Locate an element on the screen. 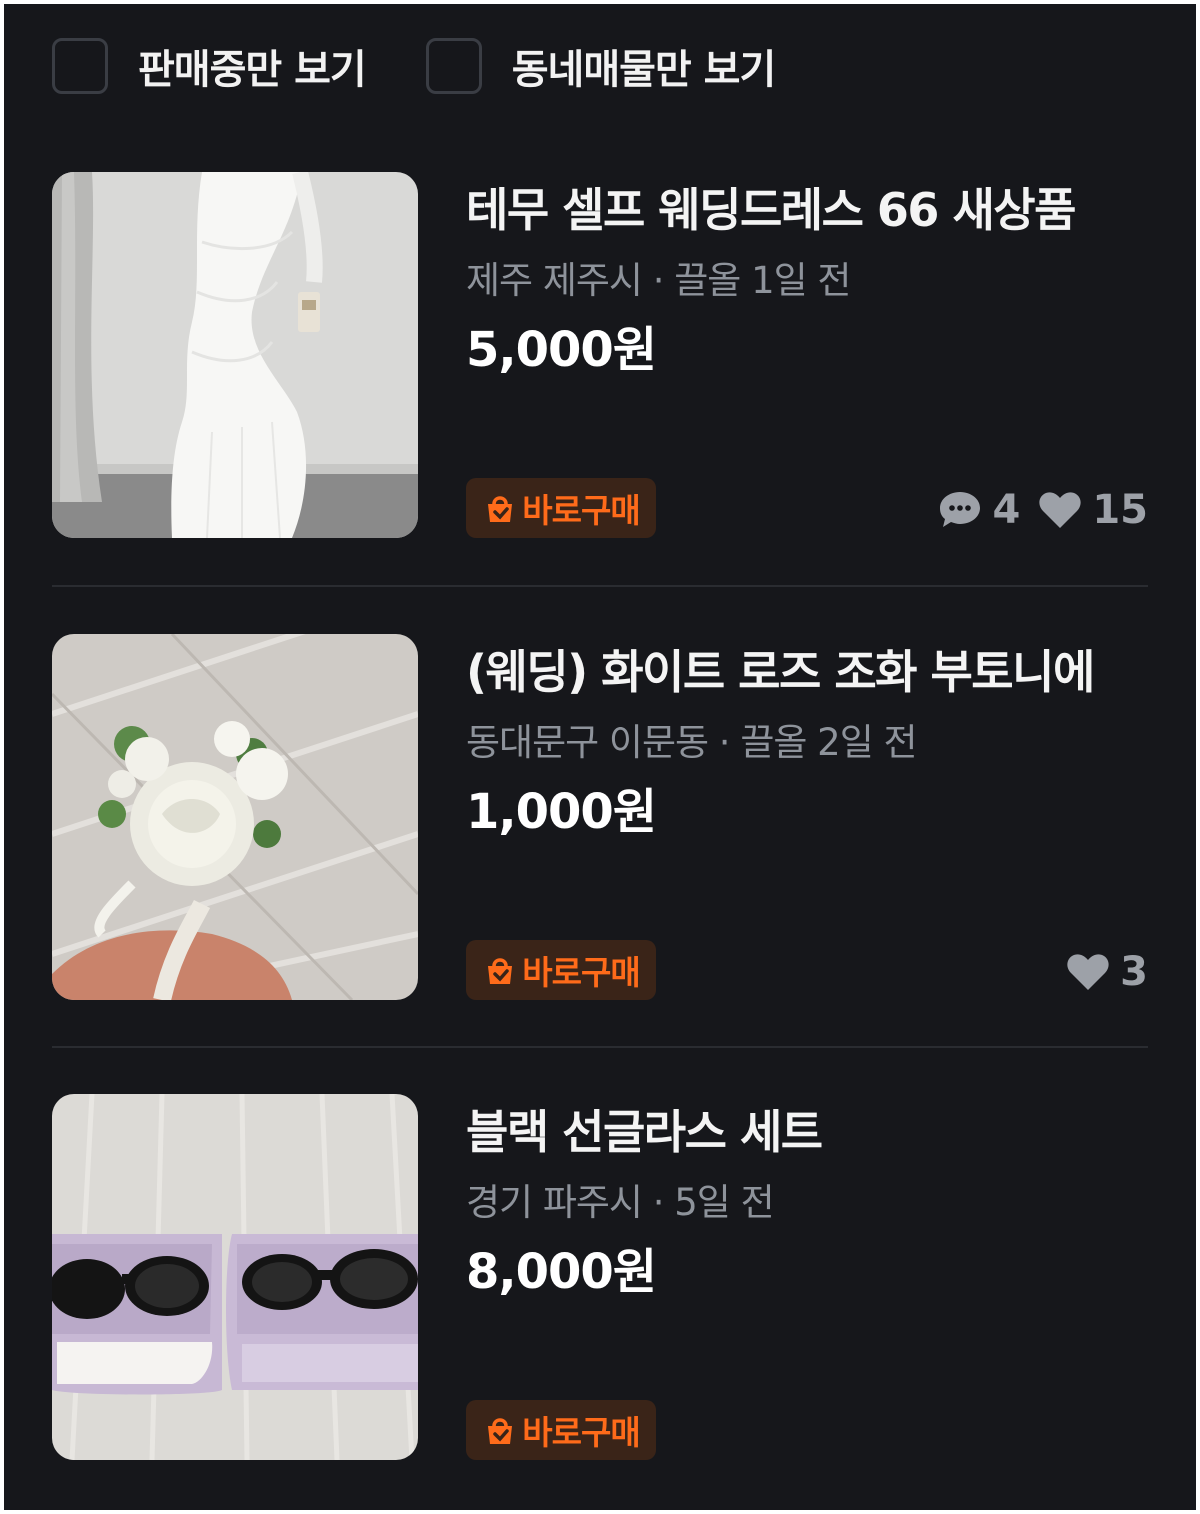 This screenshot has height=1514, width=1200. item-stats: 3 is located at coordinates (1098, 972).